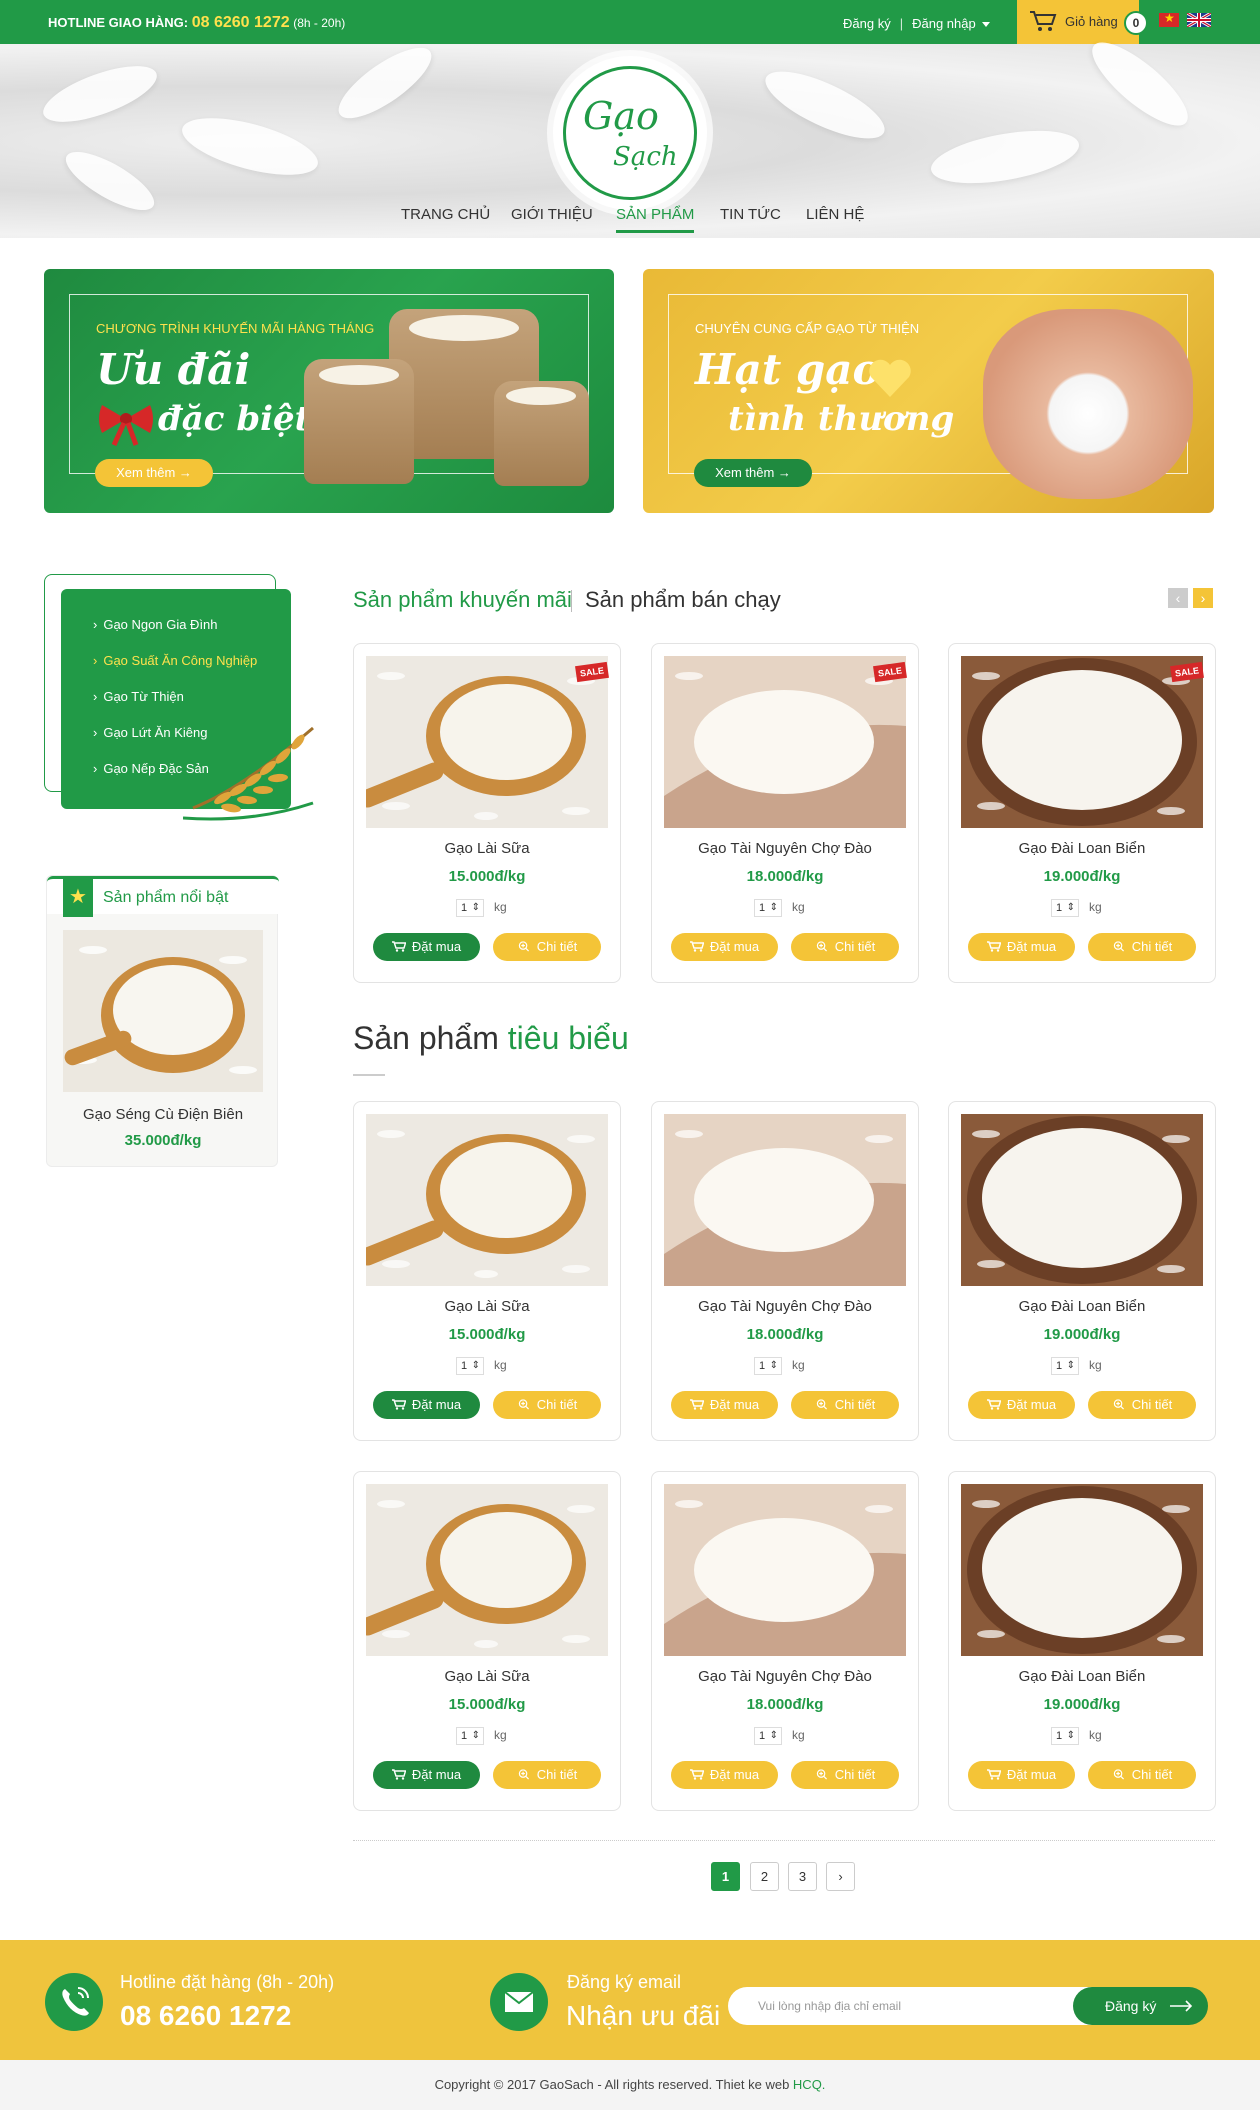 This screenshot has width=1260, height=2110. What do you see at coordinates (241, 22) in the screenshot?
I see `hotline-number: 08 6260 1272` at bounding box center [241, 22].